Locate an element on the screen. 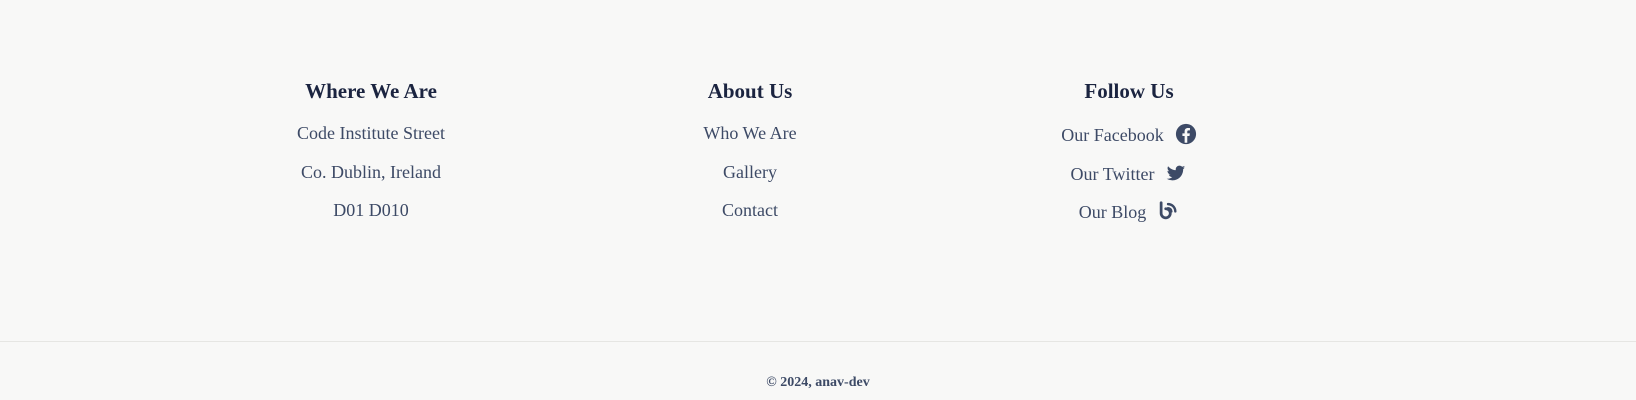  twitter-icon is located at coordinates (1176, 173).